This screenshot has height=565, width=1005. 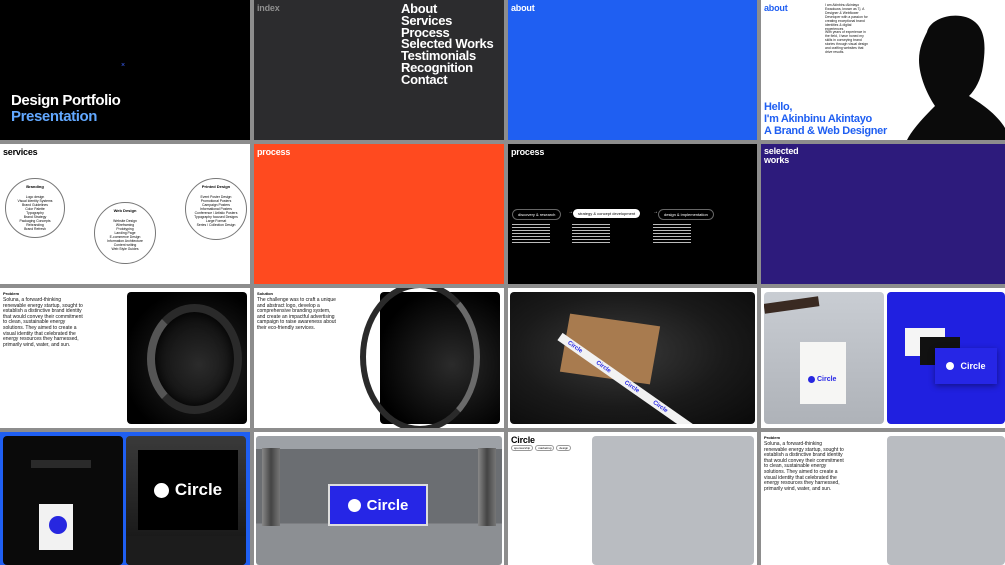 What do you see at coordinates (61, 464) in the screenshot?
I see `drone` at bounding box center [61, 464].